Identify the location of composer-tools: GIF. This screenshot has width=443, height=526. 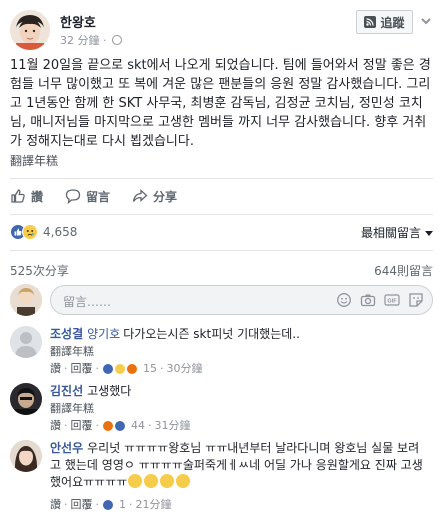
(380, 300).